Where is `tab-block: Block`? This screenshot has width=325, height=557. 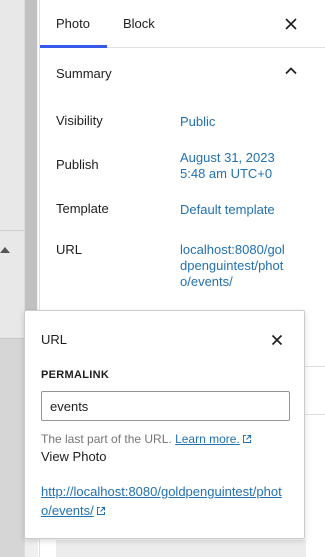
tab-block: Block is located at coordinates (139, 24).